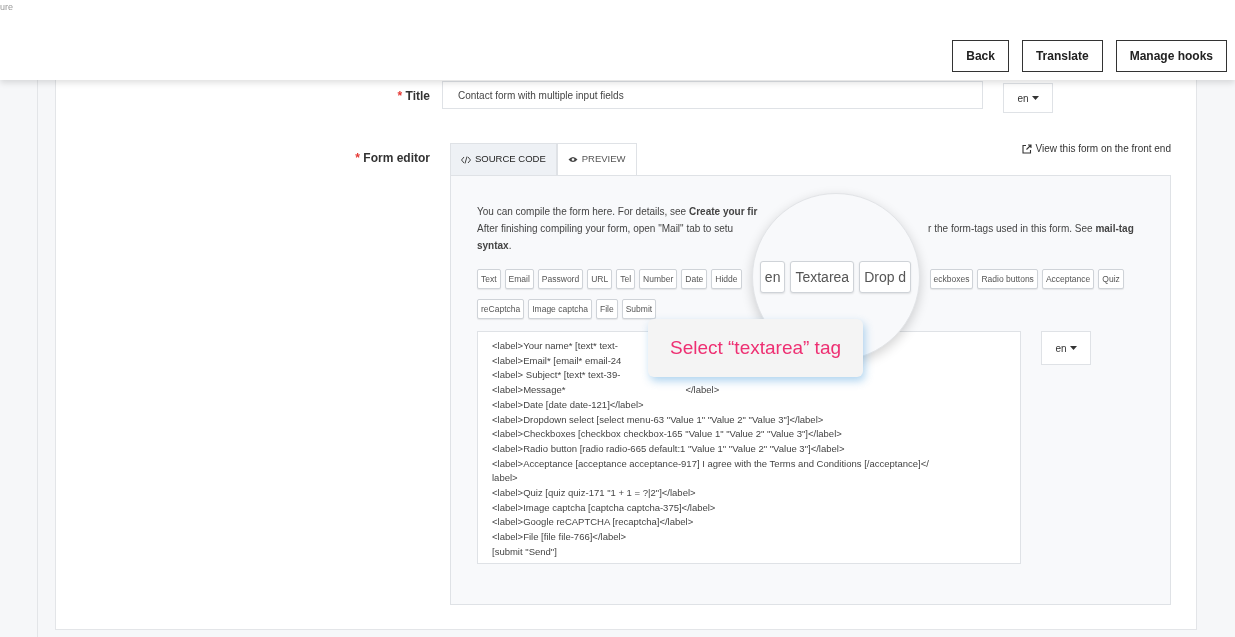 Image resolution: width=1235 pixels, height=637 pixels. What do you see at coordinates (557, 360) in the screenshot?
I see `code-line: <label>Email* [email* email-24` at bounding box center [557, 360].